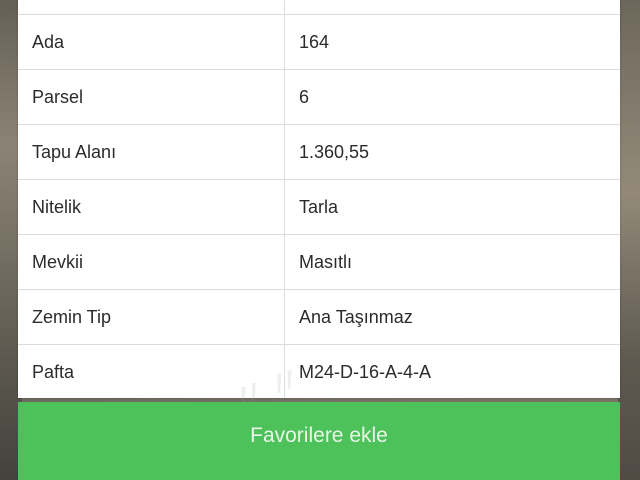 This screenshot has height=480, width=640. What do you see at coordinates (53, 372) in the screenshot?
I see `row-label: Pafta` at bounding box center [53, 372].